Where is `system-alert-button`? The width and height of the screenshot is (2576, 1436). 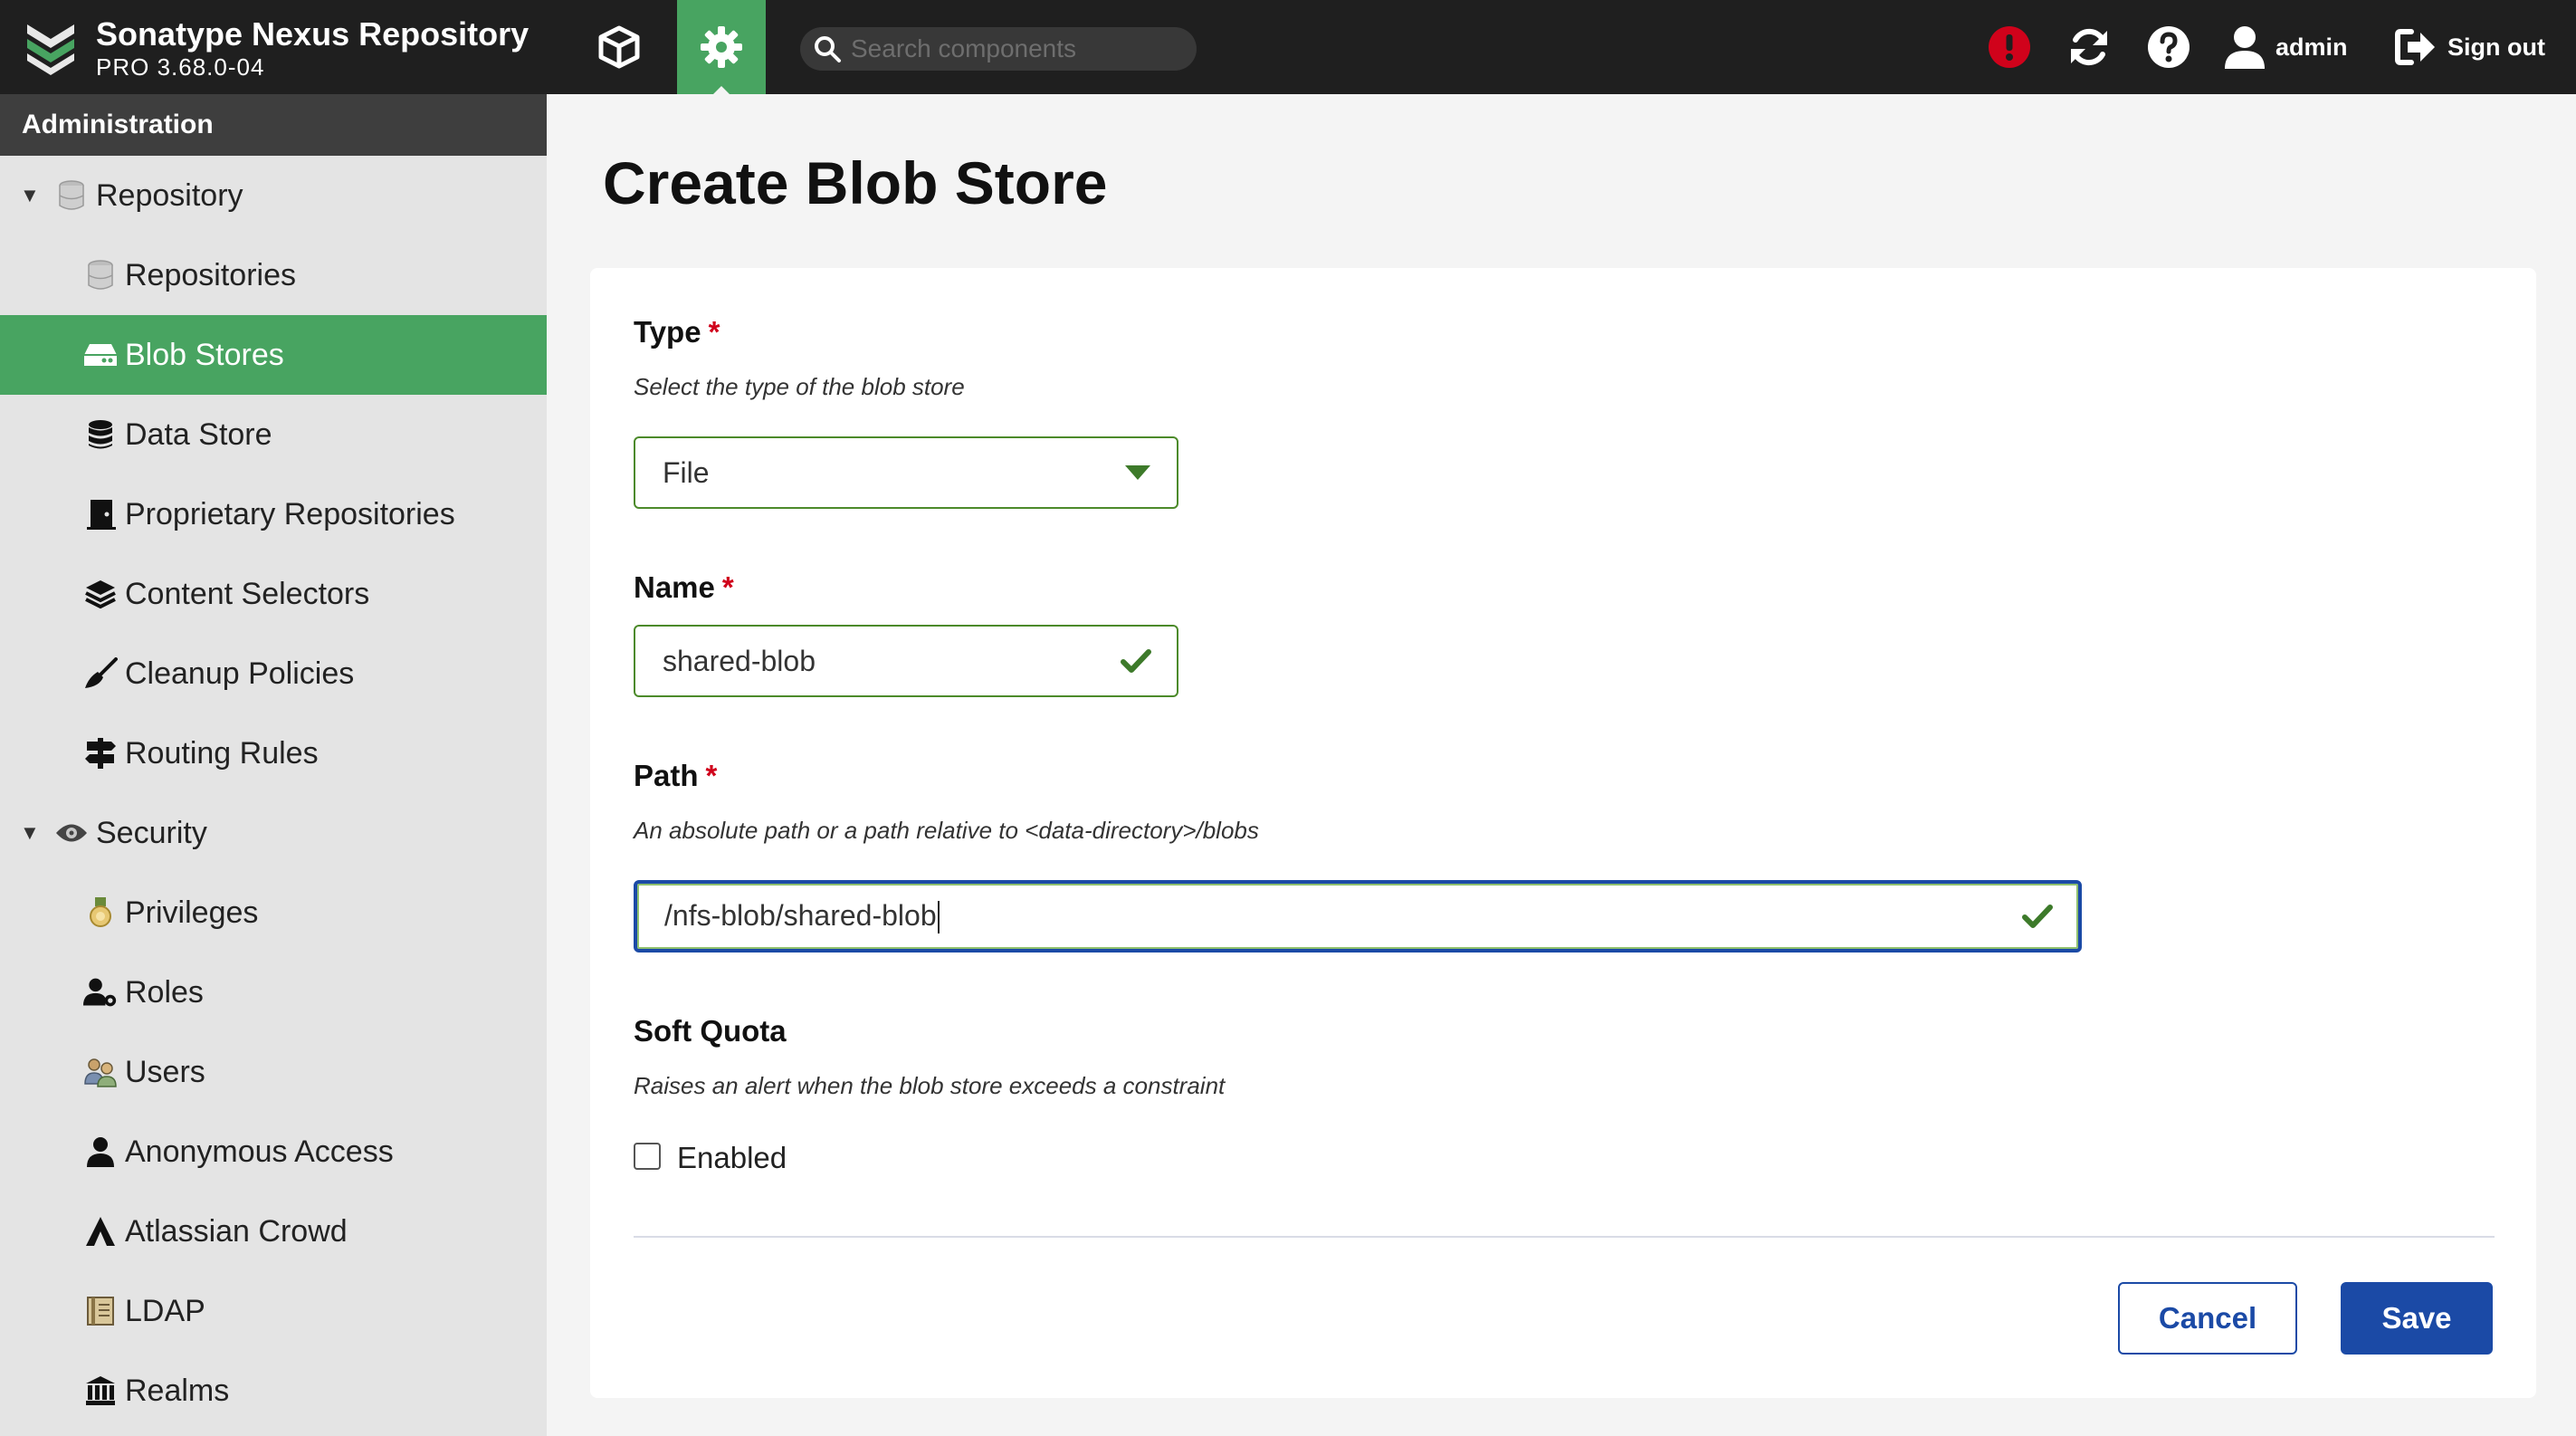 system-alert-button is located at coordinates (2010, 47).